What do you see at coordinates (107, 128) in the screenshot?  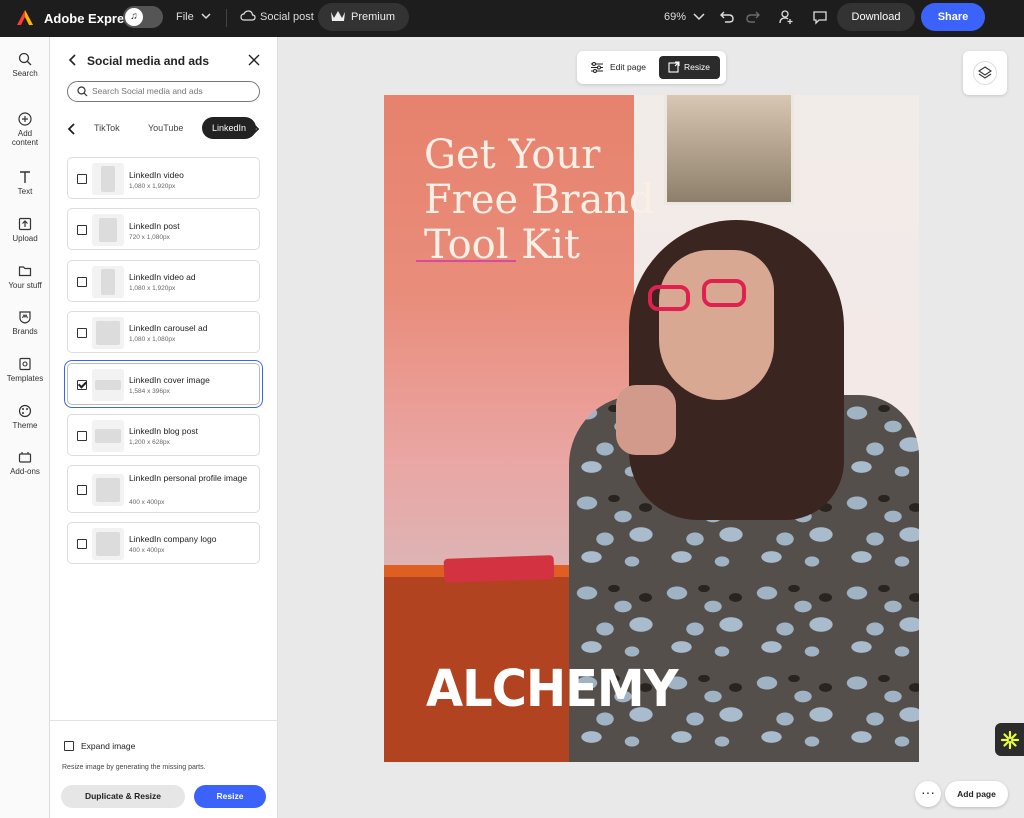 I see `tab-tiktok: TikTok` at bounding box center [107, 128].